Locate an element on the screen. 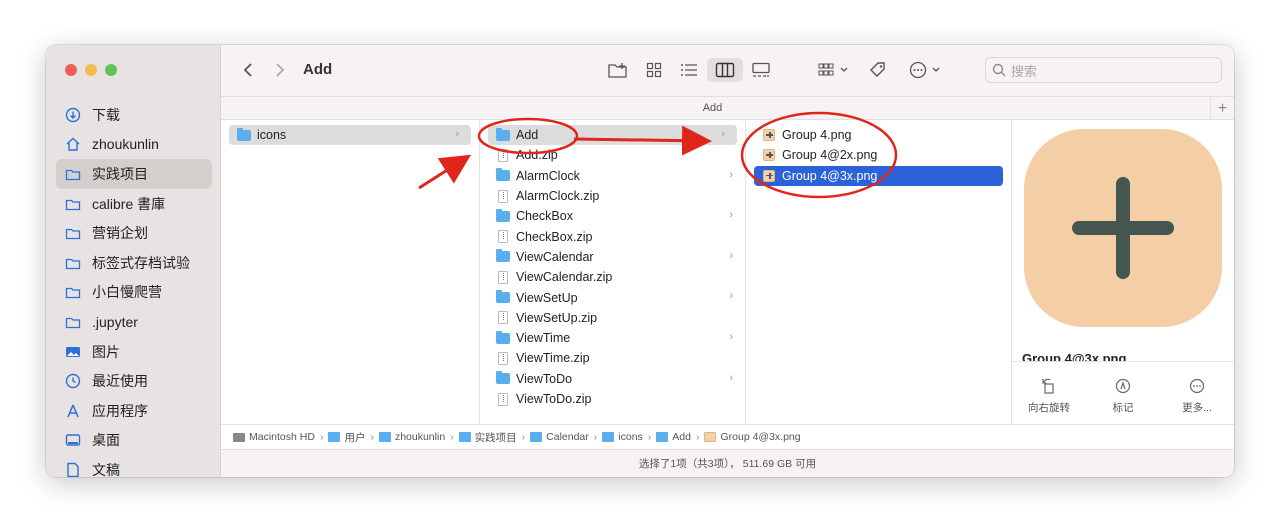  gallery-view-button is located at coordinates (761, 70).